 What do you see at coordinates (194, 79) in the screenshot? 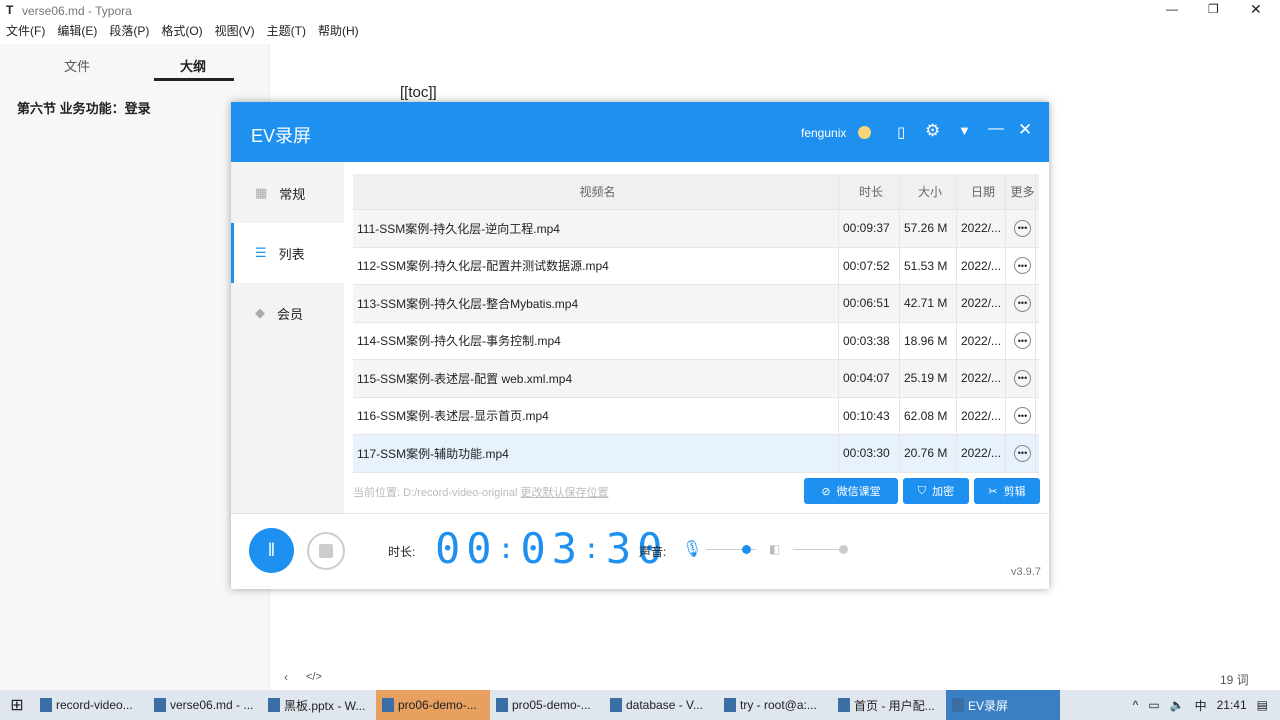
I see `active-tab-indicator` at bounding box center [194, 79].